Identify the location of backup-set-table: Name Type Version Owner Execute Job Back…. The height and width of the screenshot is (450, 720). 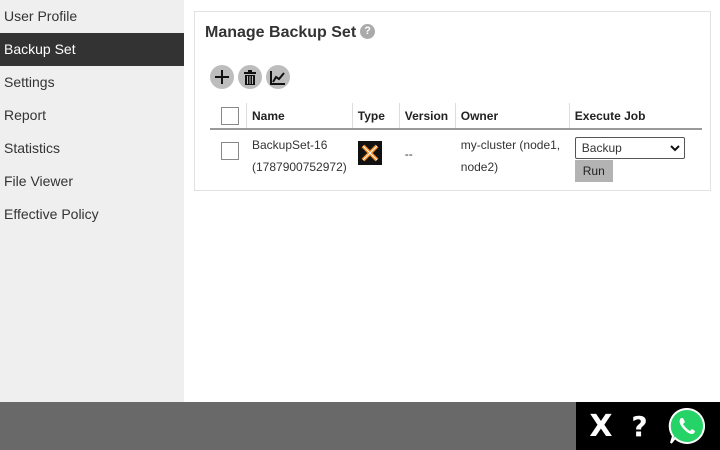
(456, 144).